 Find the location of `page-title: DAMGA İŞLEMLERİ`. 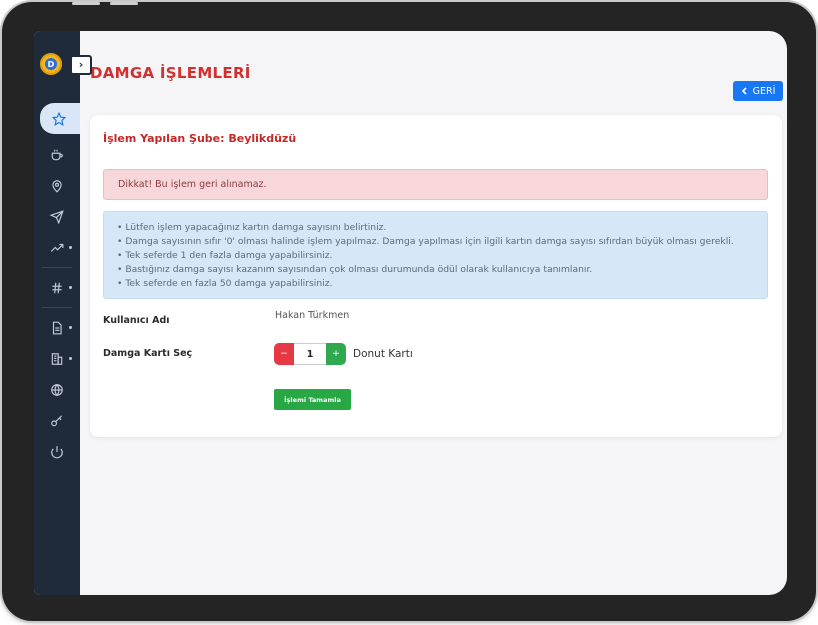

page-title: DAMGA İŞLEMLERİ is located at coordinates (170, 73).